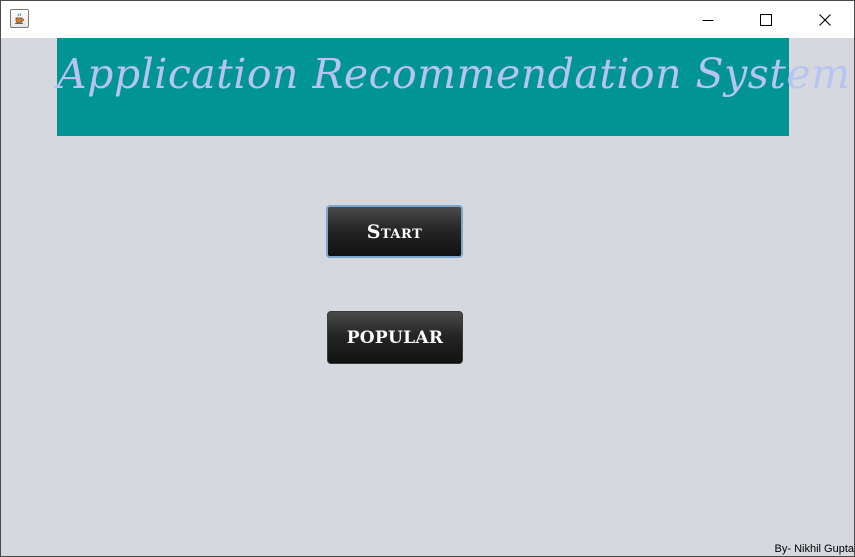 This screenshot has width=855, height=557. Describe the element at coordinates (814, 549) in the screenshot. I see `author-credit: By- Nikhil Gupta` at that location.